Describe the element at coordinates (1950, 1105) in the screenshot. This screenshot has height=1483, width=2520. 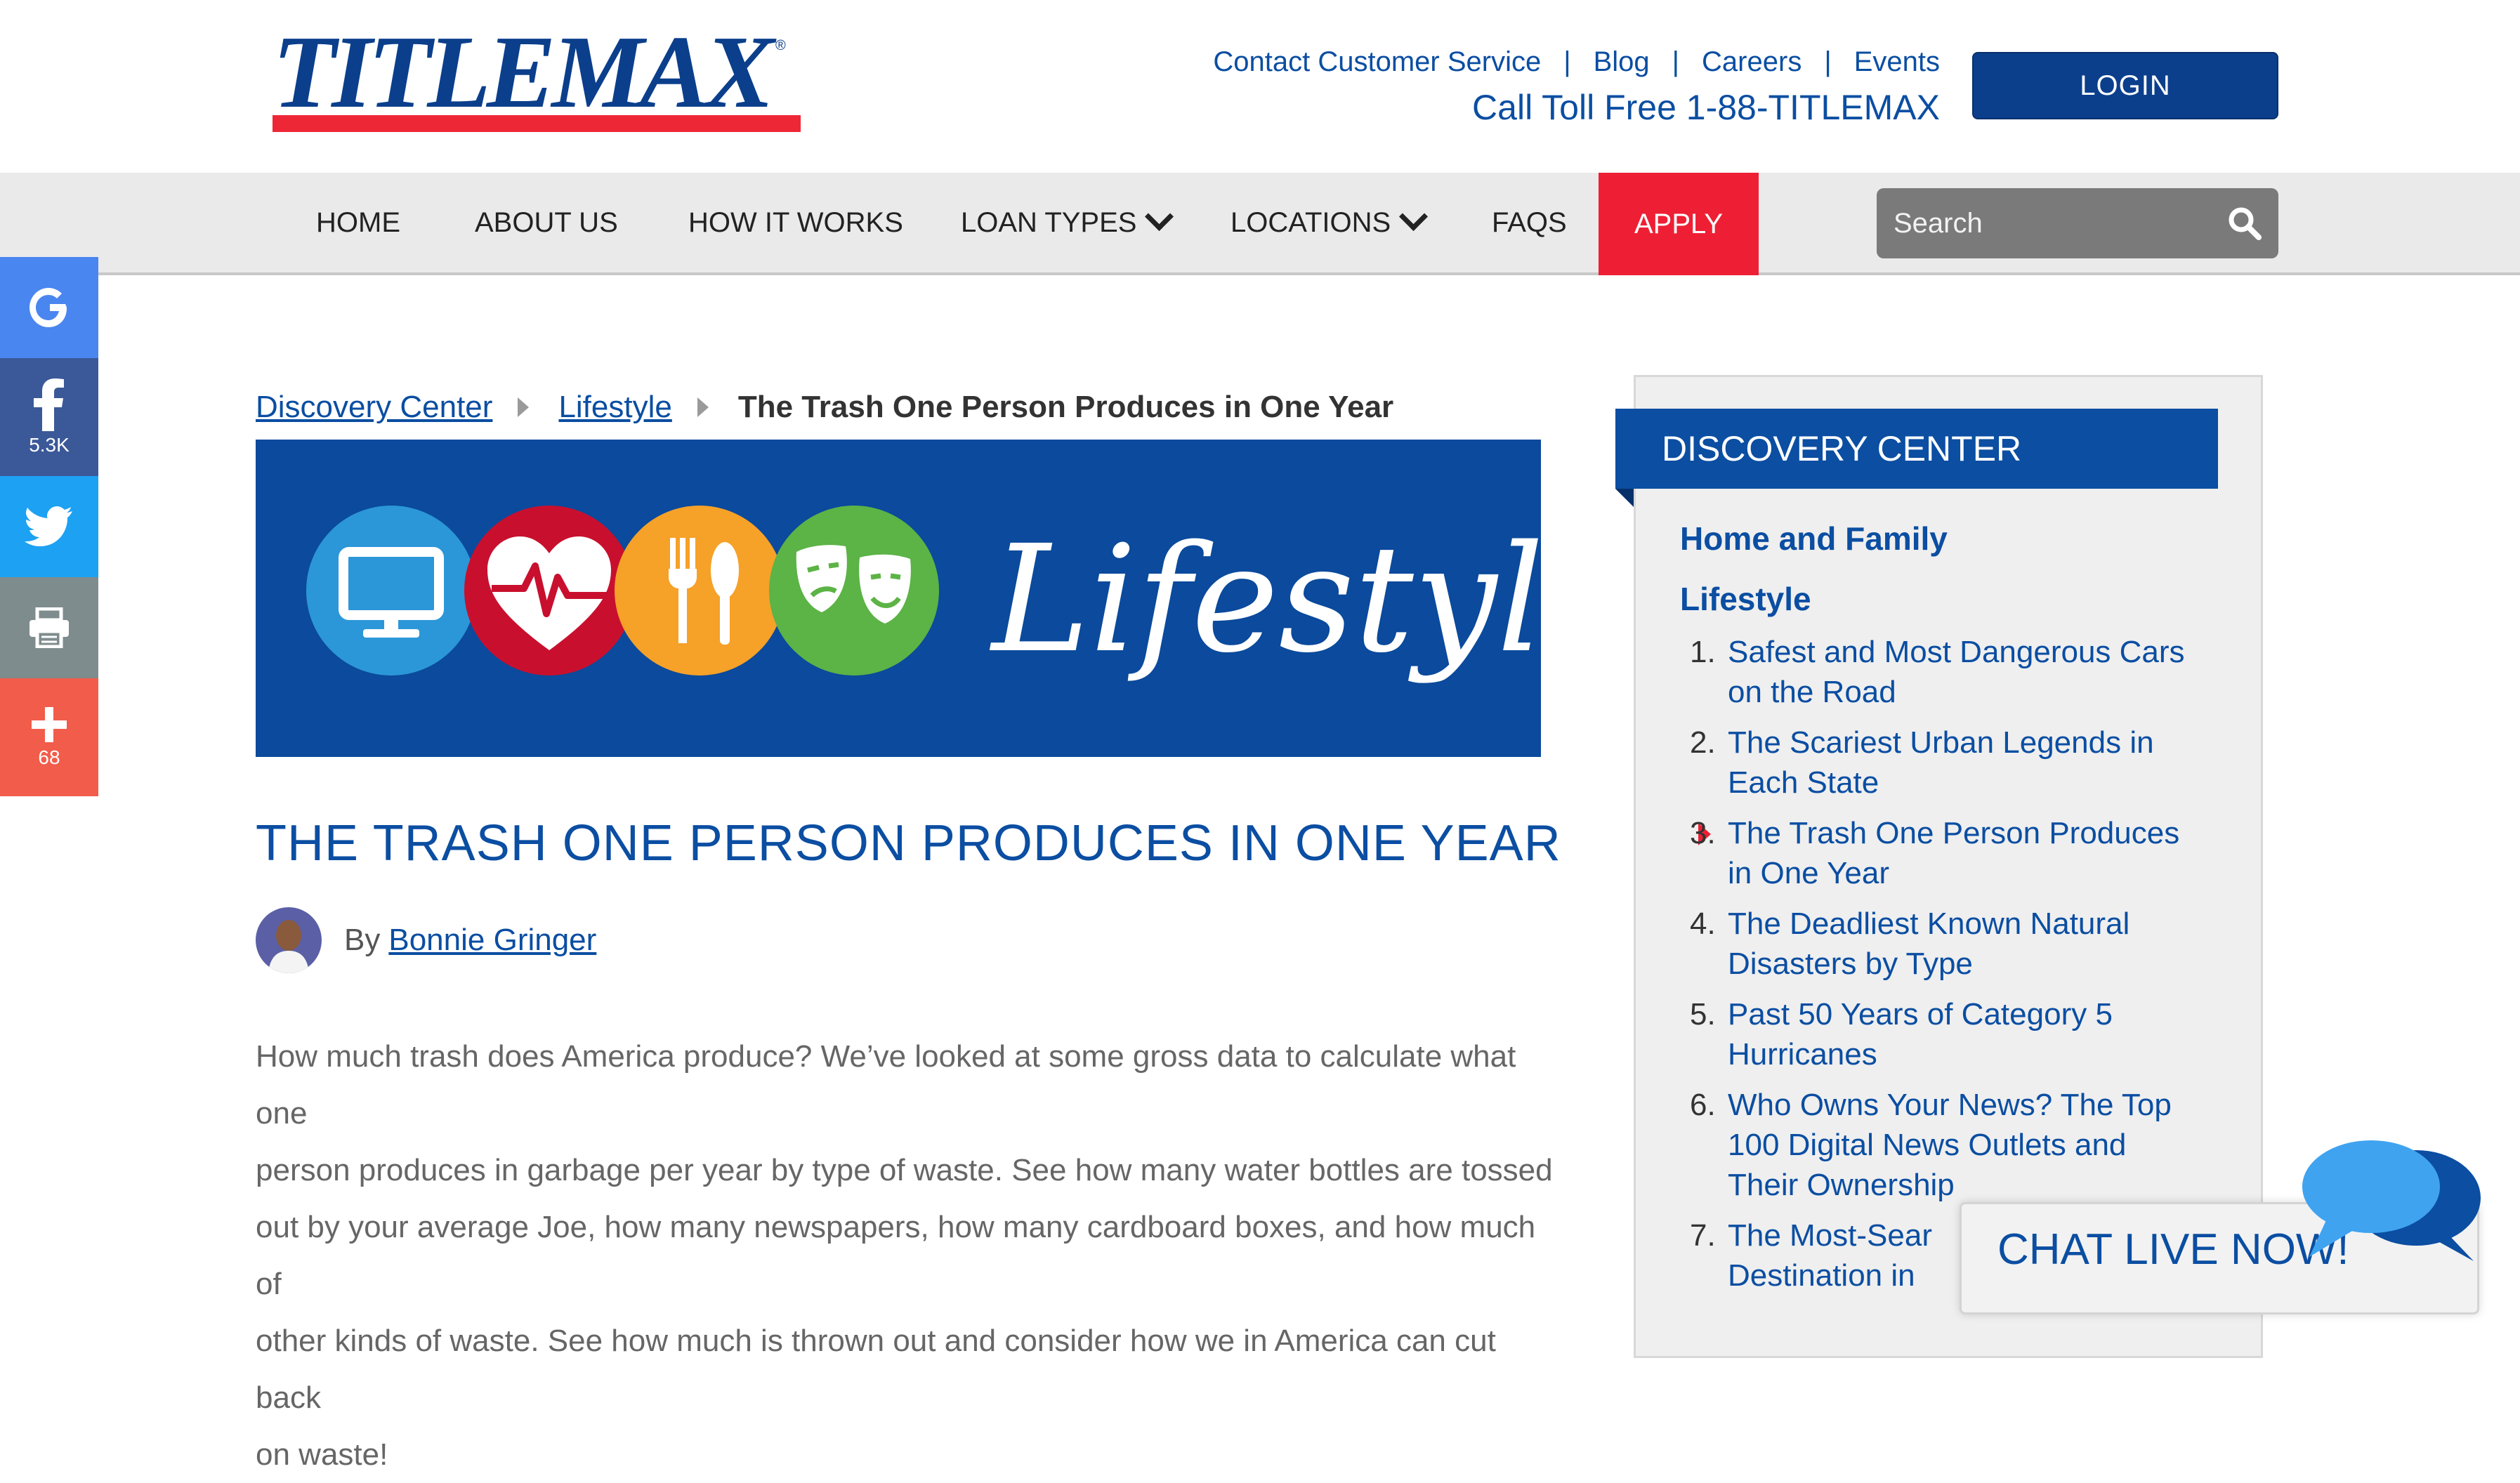
I see `sidebar-article-text: Who Owns Your News? The Top` at that location.